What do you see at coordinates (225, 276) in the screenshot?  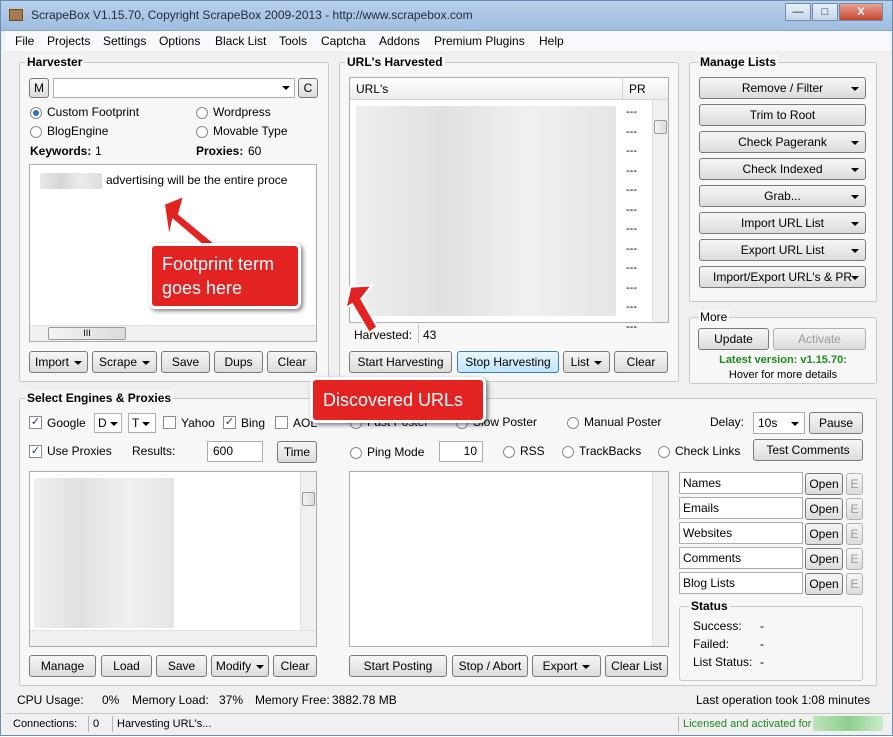 I see `footprint-callout: Footprint term goes here` at bounding box center [225, 276].